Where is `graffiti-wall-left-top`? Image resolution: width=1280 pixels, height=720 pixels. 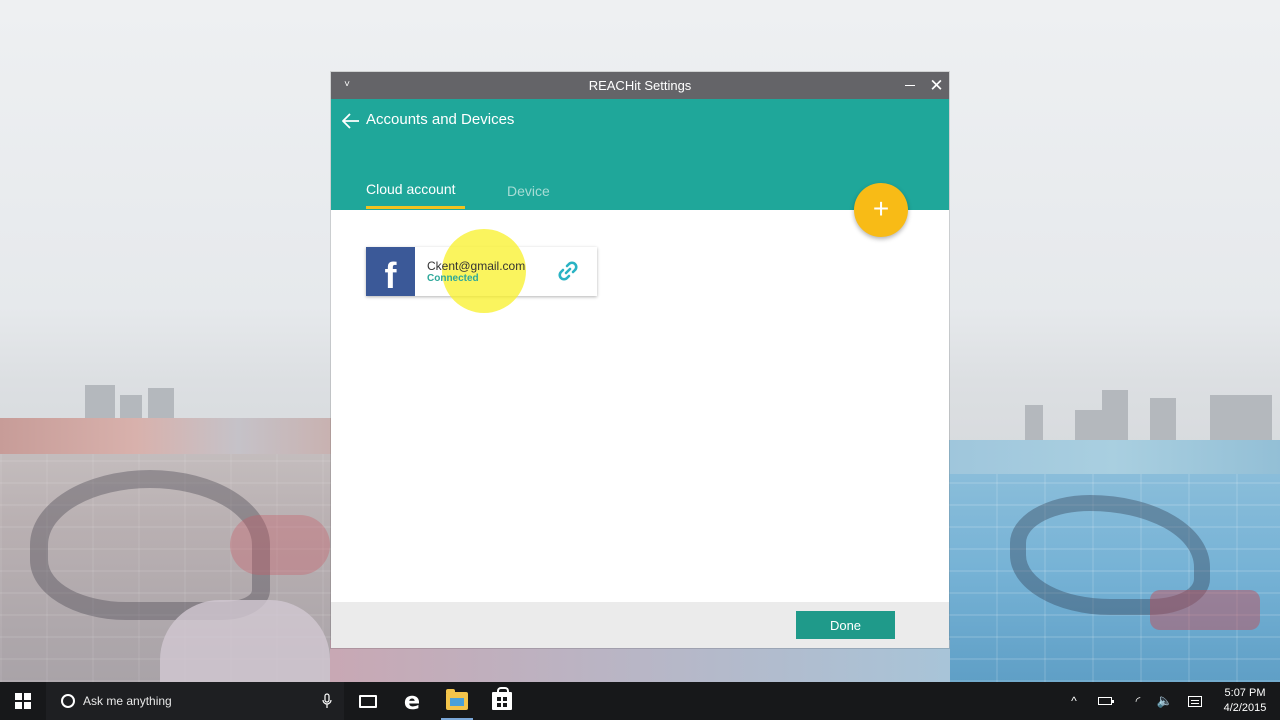 graffiti-wall-left-top is located at coordinates (170, 436).